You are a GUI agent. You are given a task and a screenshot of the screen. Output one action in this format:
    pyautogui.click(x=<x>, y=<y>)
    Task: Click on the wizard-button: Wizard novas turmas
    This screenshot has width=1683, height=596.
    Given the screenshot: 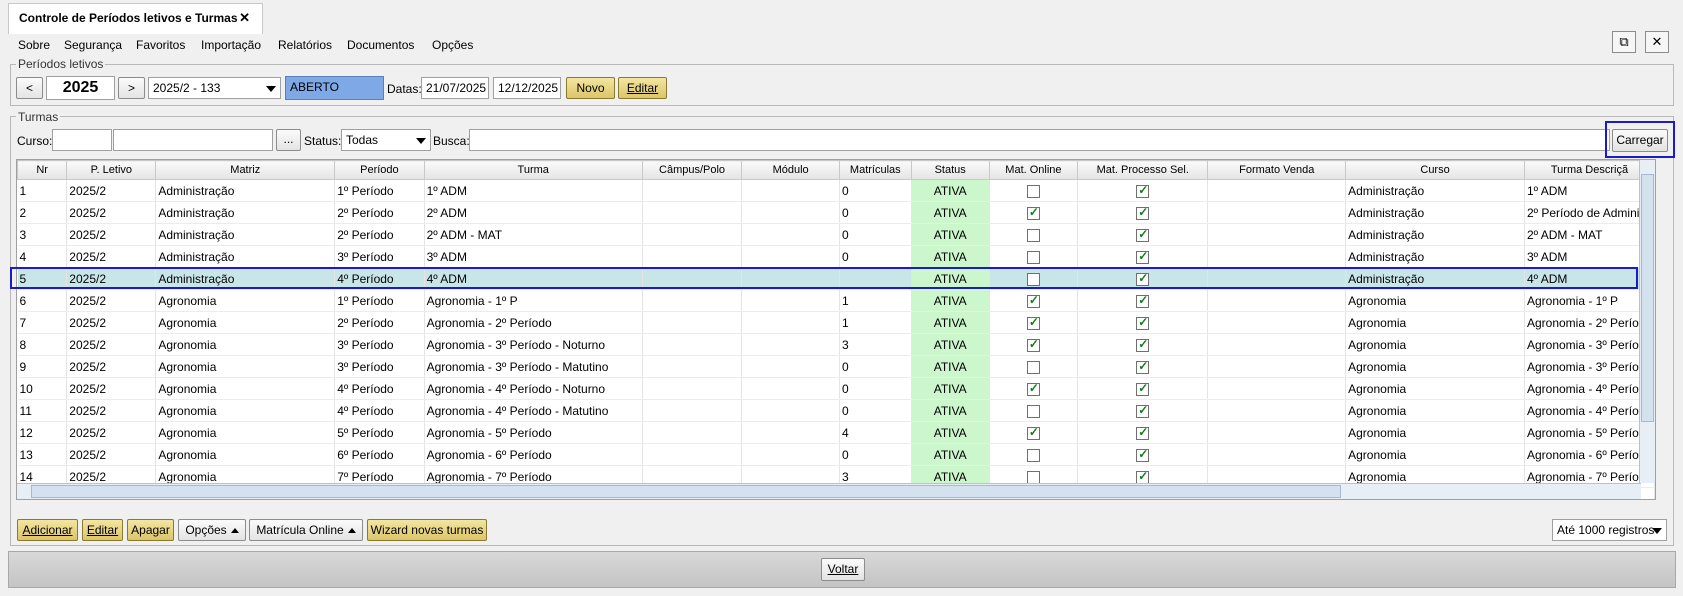 What is the action you would take?
    pyautogui.click(x=427, y=530)
    